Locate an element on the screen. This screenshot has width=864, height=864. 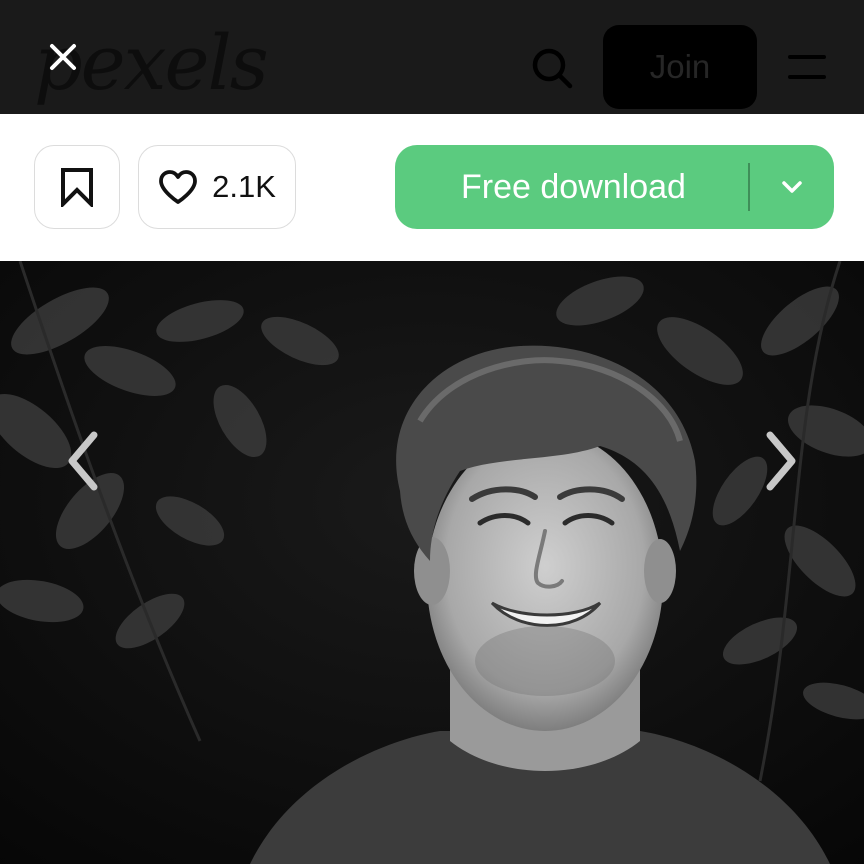
chevron-down-icon is located at coordinates (792, 187).